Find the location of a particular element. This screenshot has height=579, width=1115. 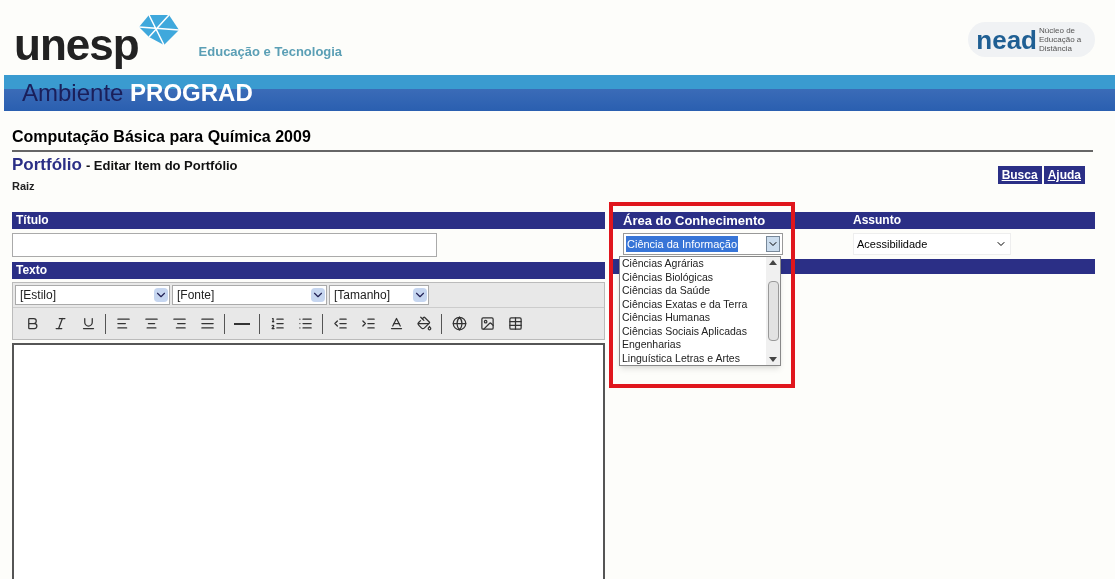

field-label: Título is located at coordinates (308, 220).